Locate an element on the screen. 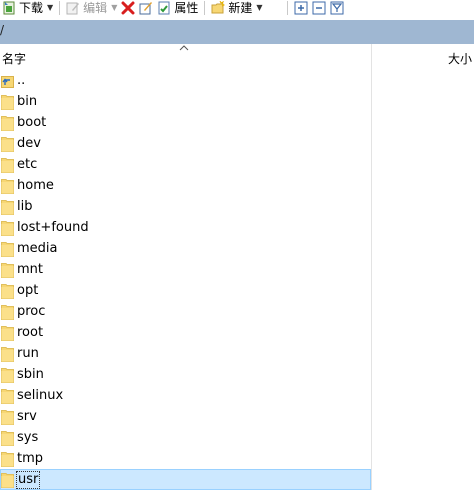 This screenshot has width=474, height=490. properties-button: 属性 is located at coordinates (177, 8).